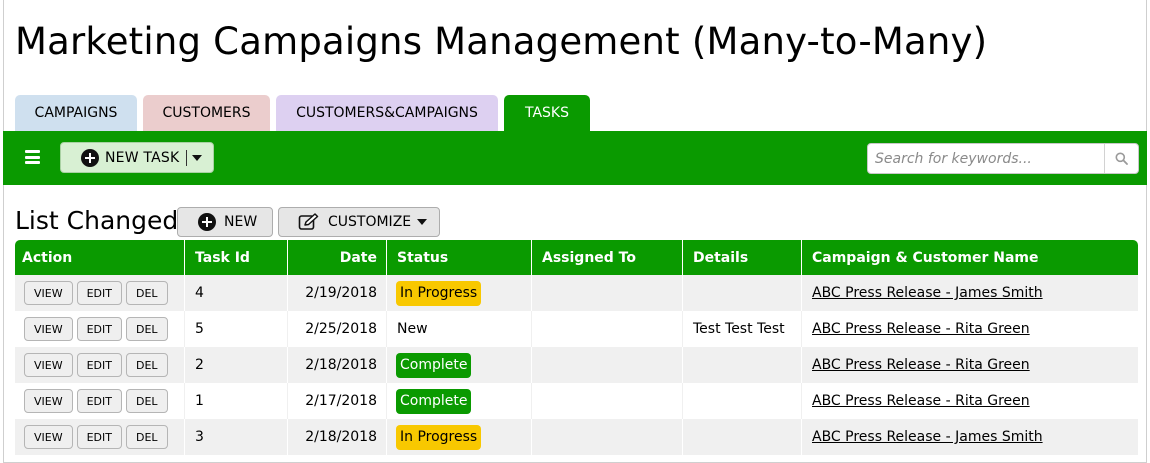  Describe the element at coordinates (412, 329) in the screenshot. I see `status-text: New` at that location.